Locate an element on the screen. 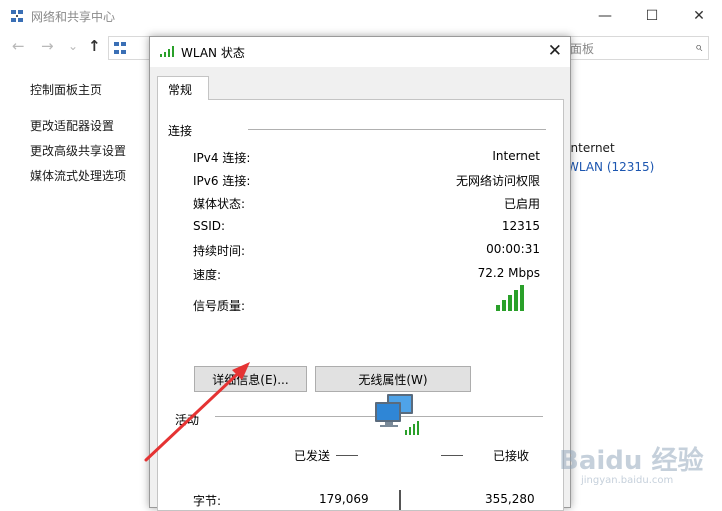 Image resolution: width=722 pixels, height=511 pixels. maximize-button: ☐ is located at coordinates (652, 16).